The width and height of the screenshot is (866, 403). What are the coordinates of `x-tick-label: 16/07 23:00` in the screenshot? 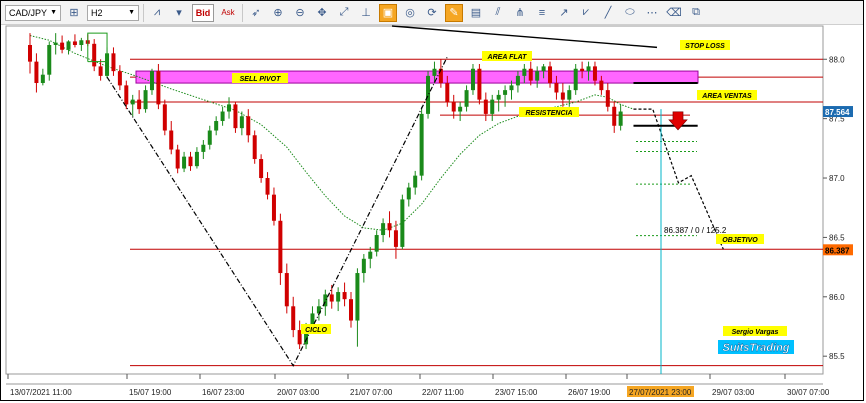 It's located at (223, 392).